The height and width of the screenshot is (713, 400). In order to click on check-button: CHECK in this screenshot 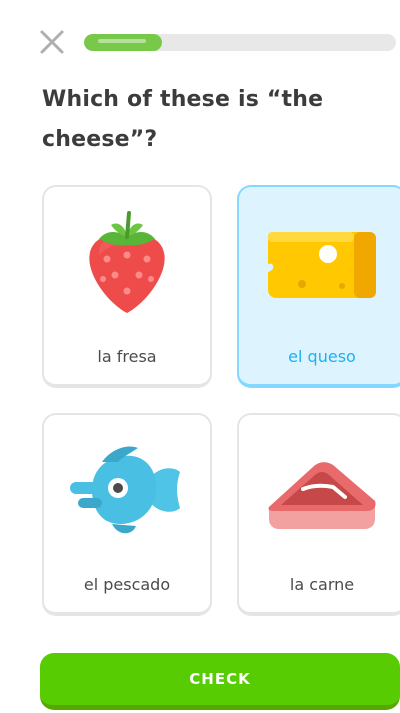, I will do `click(220, 681)`.